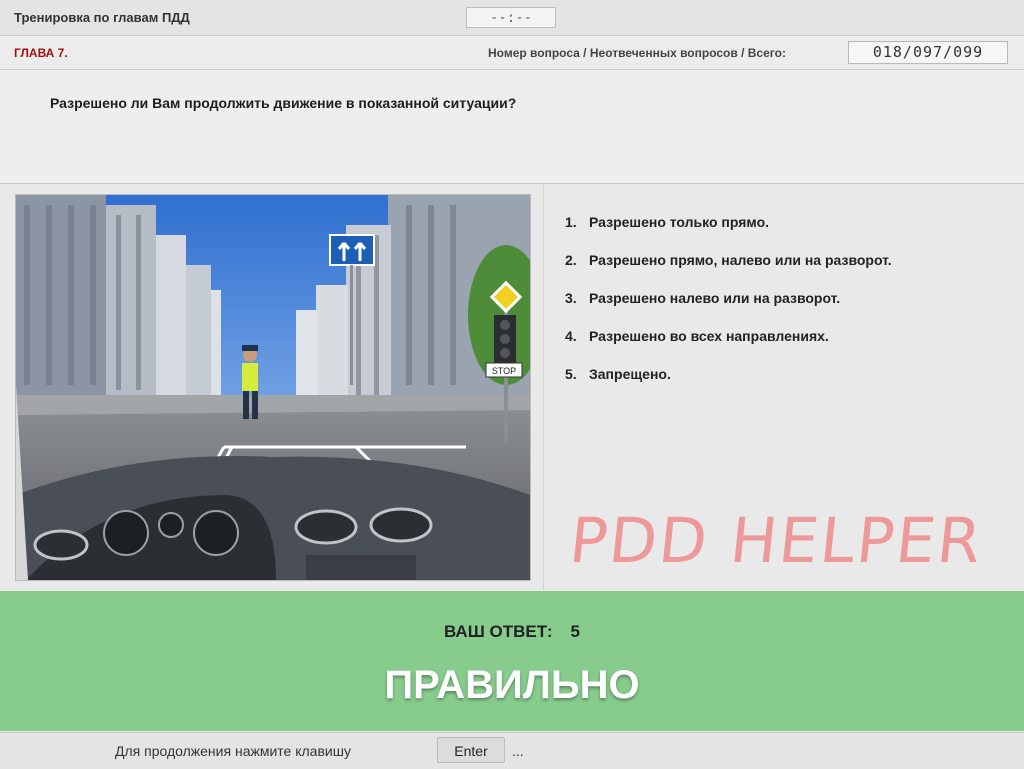  What do you see at coordinates (512, 685) in the screenshot?
I see `verdict-text: ПРАВИЛЬНО` at bounding box center [512, 685].